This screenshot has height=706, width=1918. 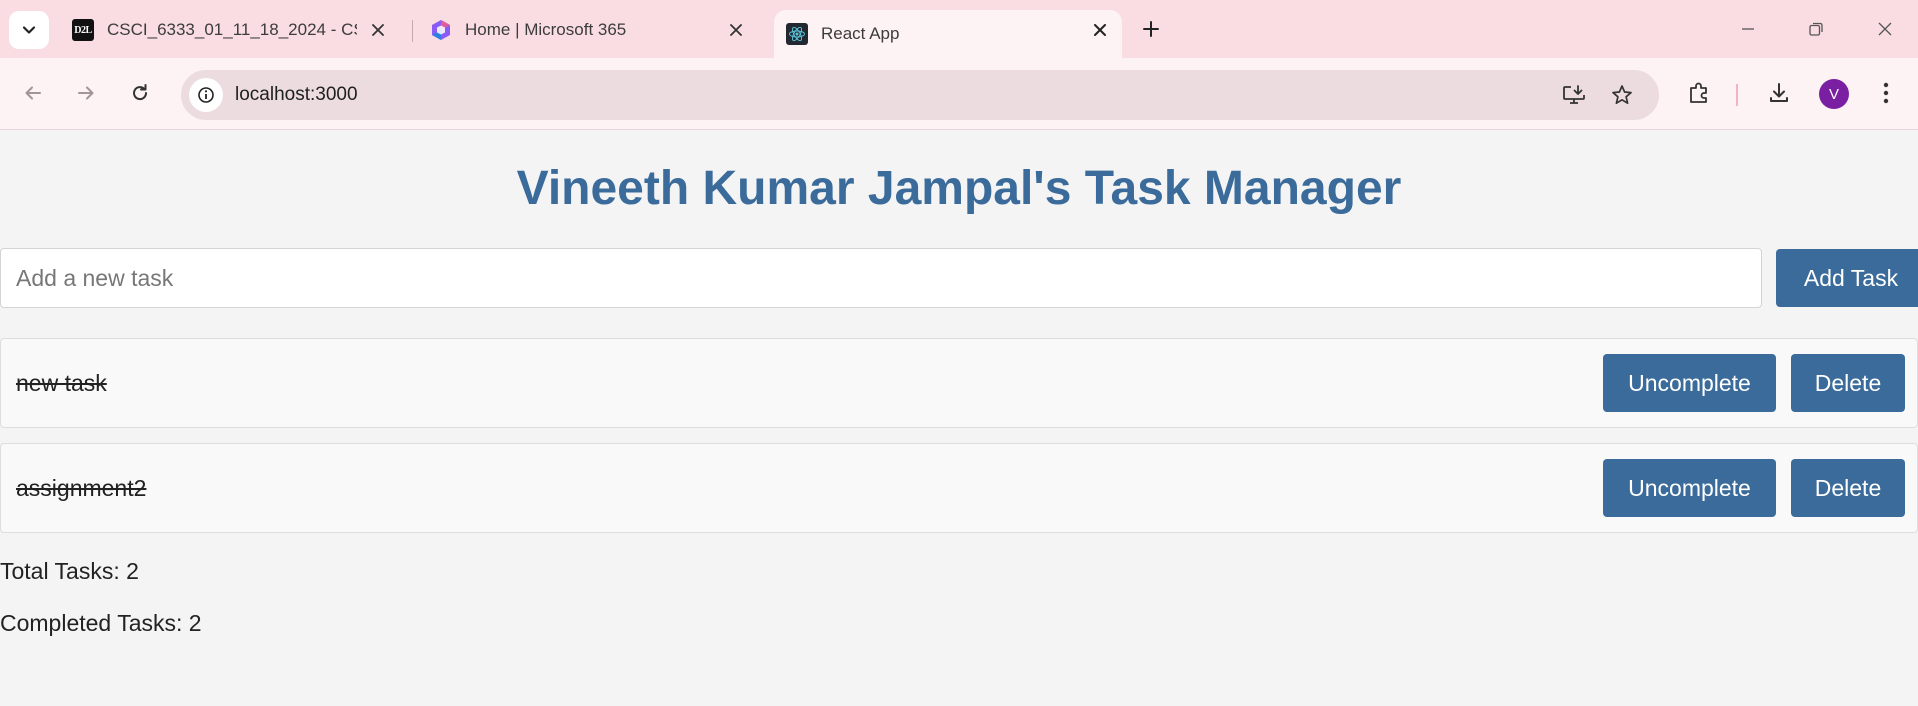 I want to click on page-title: Vineeth Kumar Jampal's Task Manager, so click(x=959, y=188).